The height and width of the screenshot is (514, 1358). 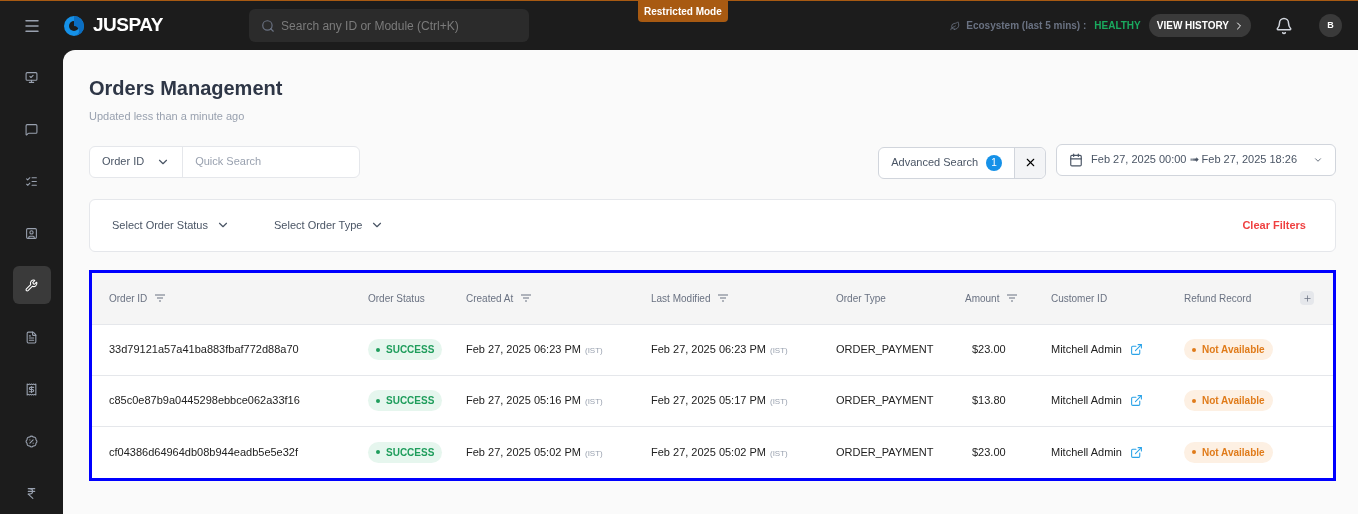 What do you see at coordinates (31, 493) in the screenshot?
I see `rupee-icon` at bounding box center [31, 493].